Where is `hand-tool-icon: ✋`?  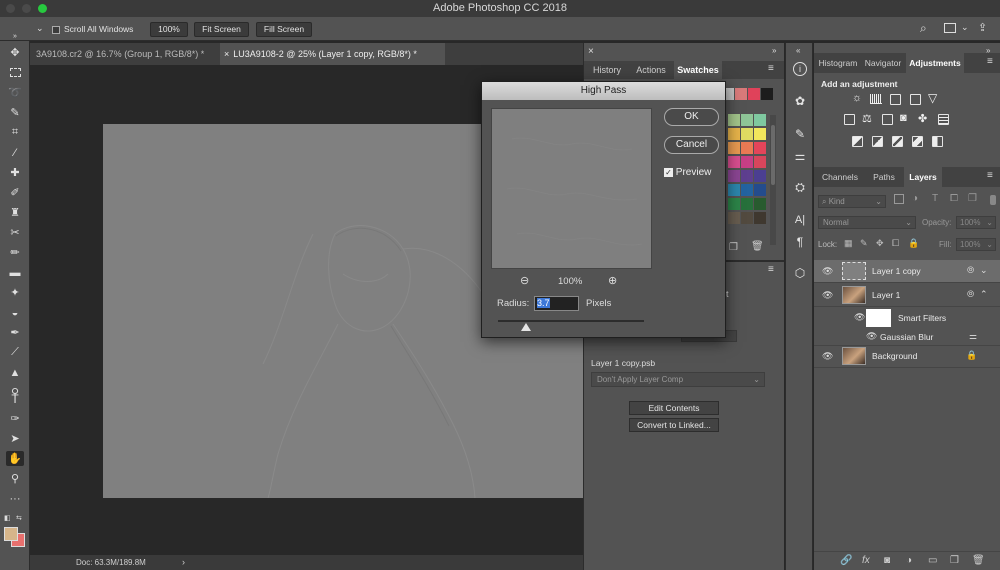 hand-tool-icon: ✋ is located at coordinates (15, 458).